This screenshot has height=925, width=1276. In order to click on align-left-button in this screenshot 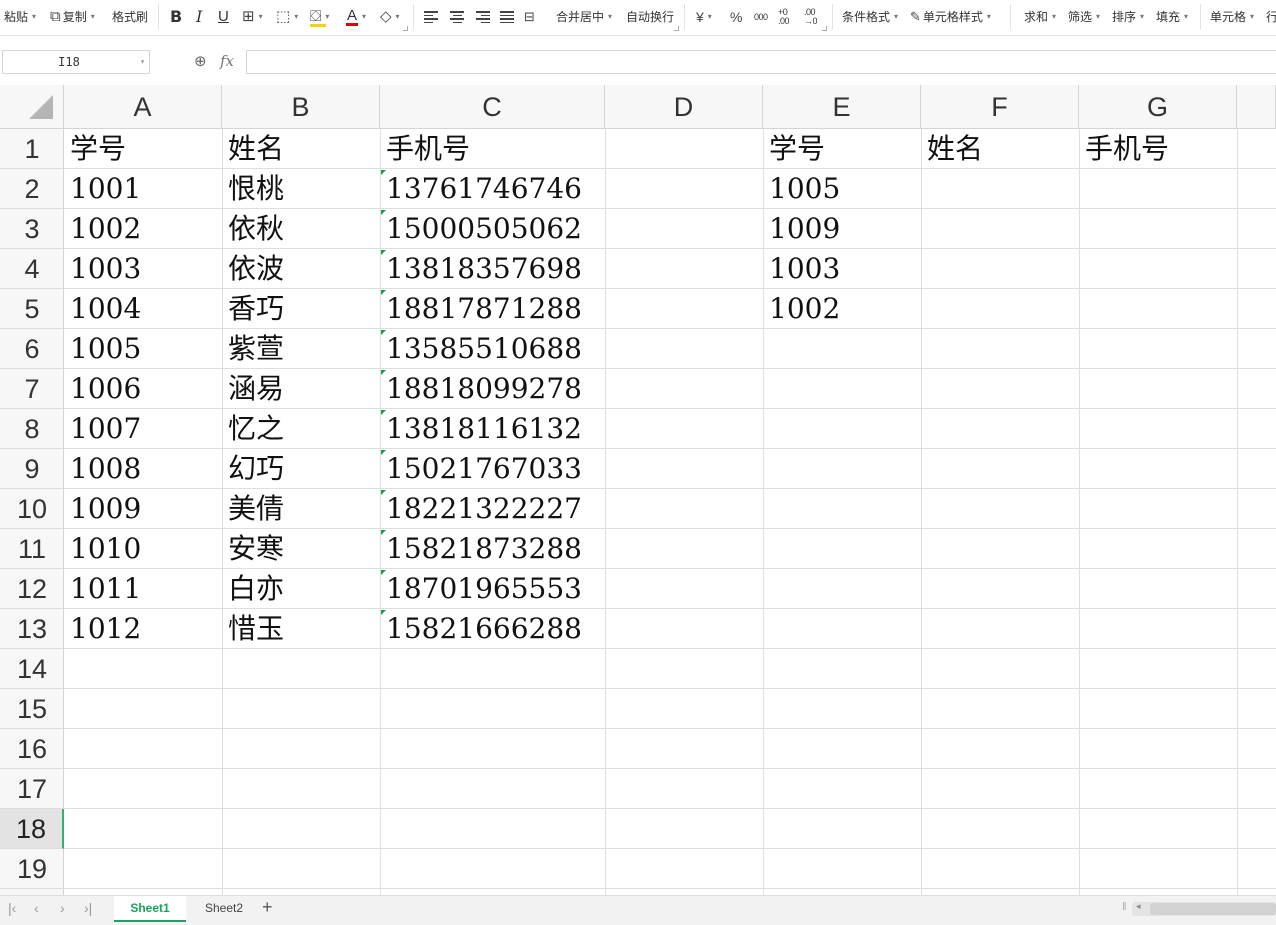, I will do `click(431, 17)`.